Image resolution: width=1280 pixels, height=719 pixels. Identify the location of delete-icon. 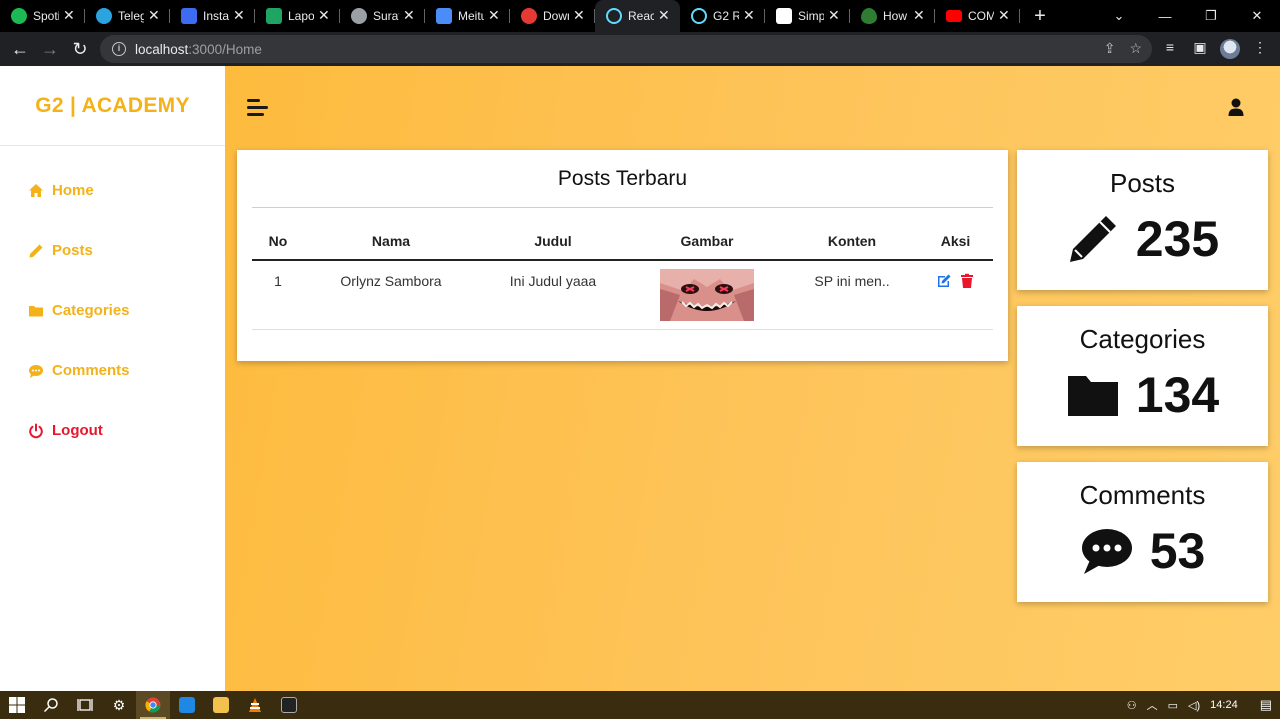
(967, 281).